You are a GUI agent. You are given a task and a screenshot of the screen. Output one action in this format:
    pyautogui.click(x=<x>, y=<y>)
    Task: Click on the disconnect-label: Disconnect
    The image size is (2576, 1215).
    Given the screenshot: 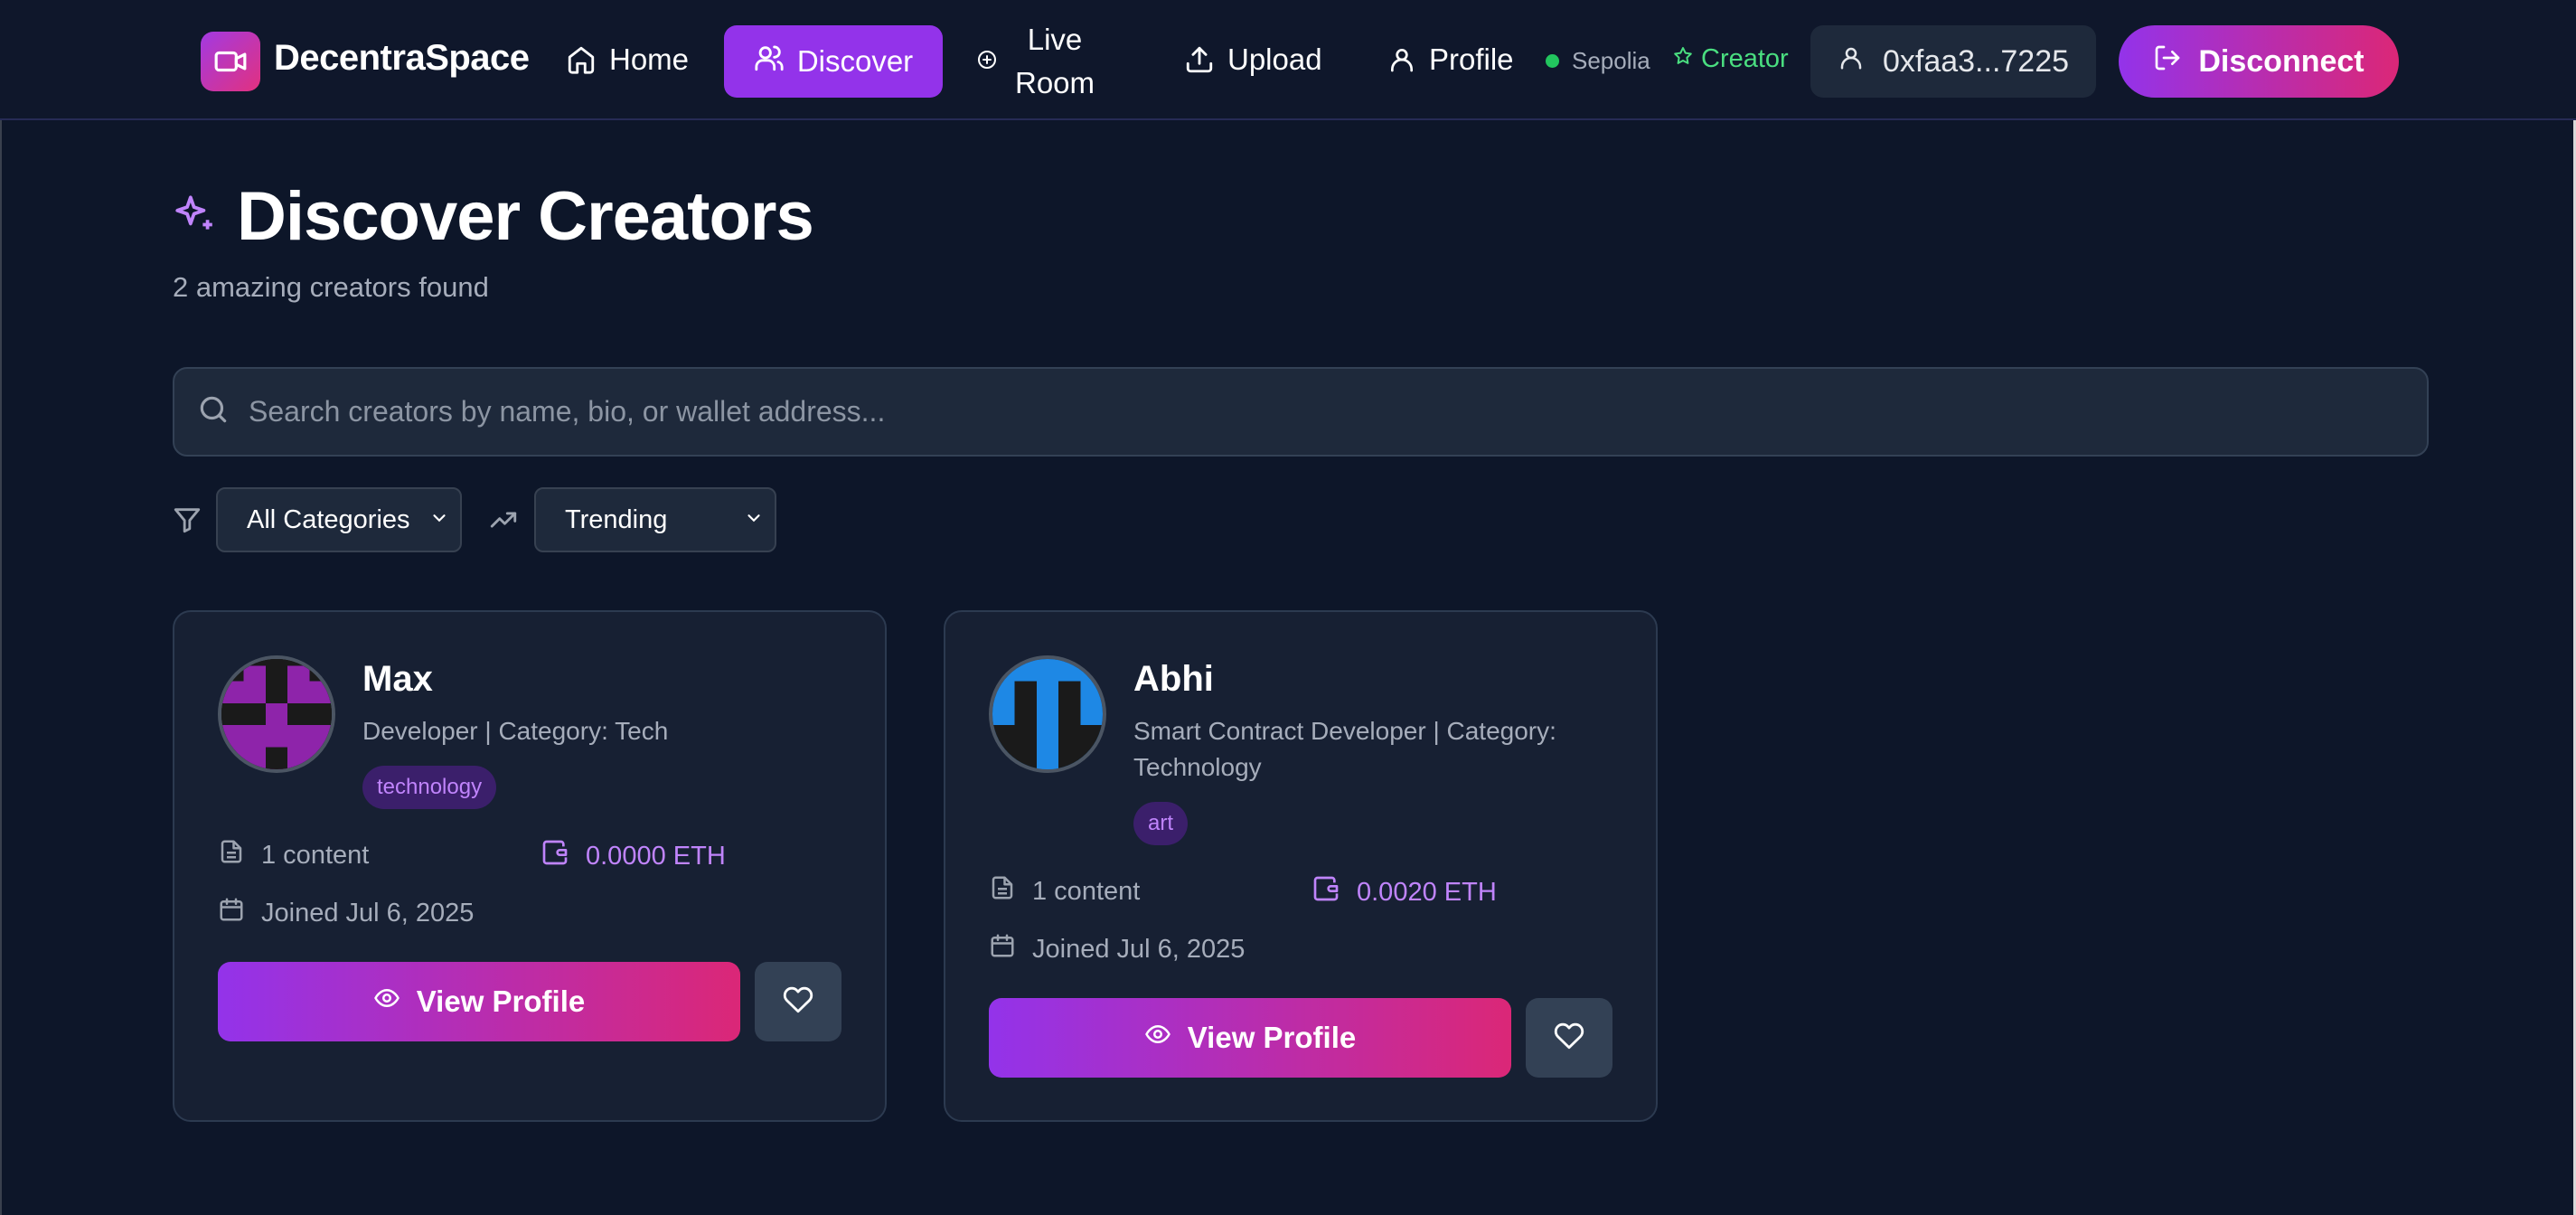 What is the action you would take?
    pyautogui.click(x=2281, y=61)
    